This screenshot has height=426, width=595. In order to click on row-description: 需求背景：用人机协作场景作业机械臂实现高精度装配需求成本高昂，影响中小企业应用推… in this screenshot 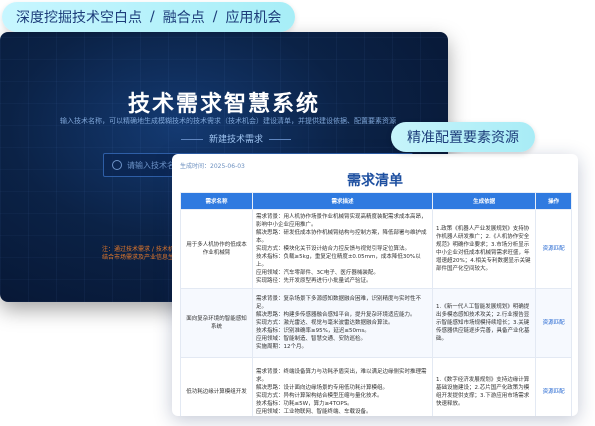, I will do `click(343, 249)`.